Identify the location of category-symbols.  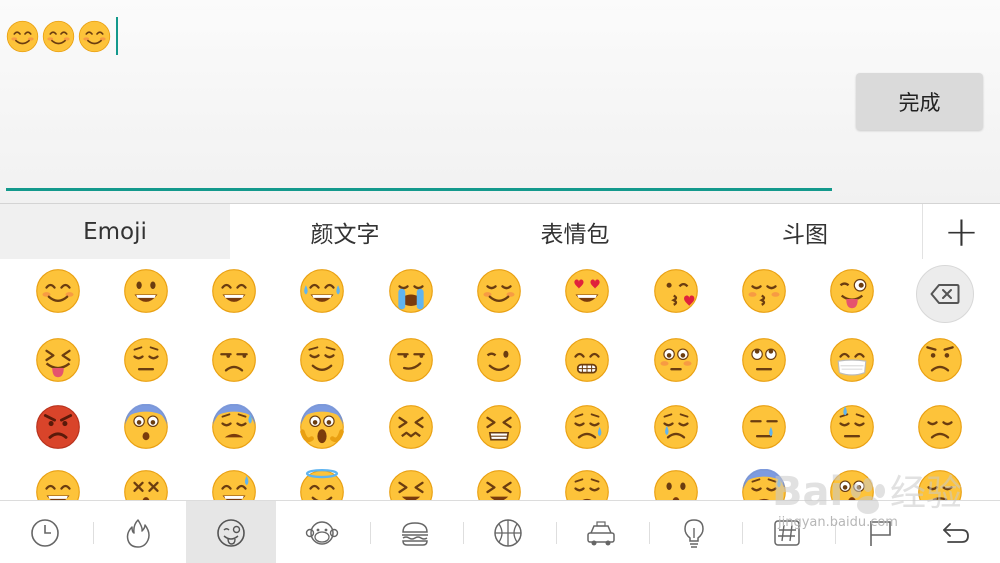
(787, 532).